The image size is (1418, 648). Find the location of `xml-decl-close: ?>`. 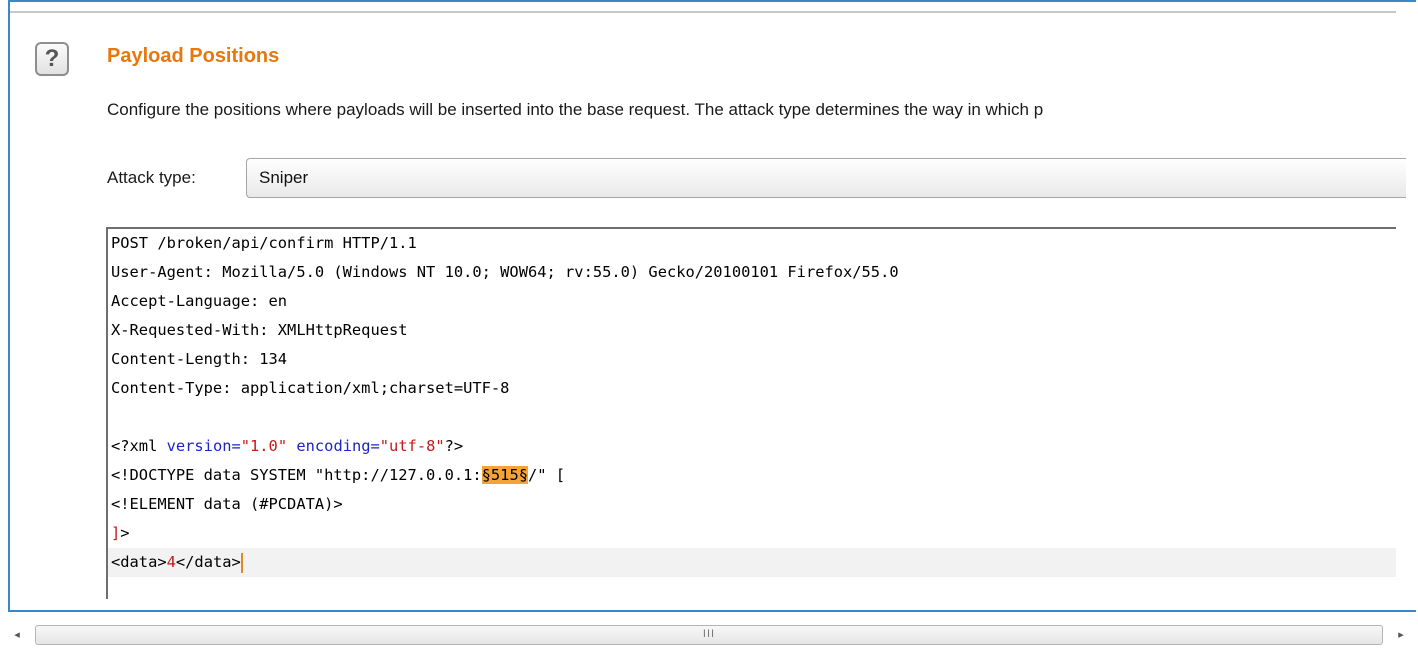

xml-decl-close: ?> is located at coordinates (454, 446).